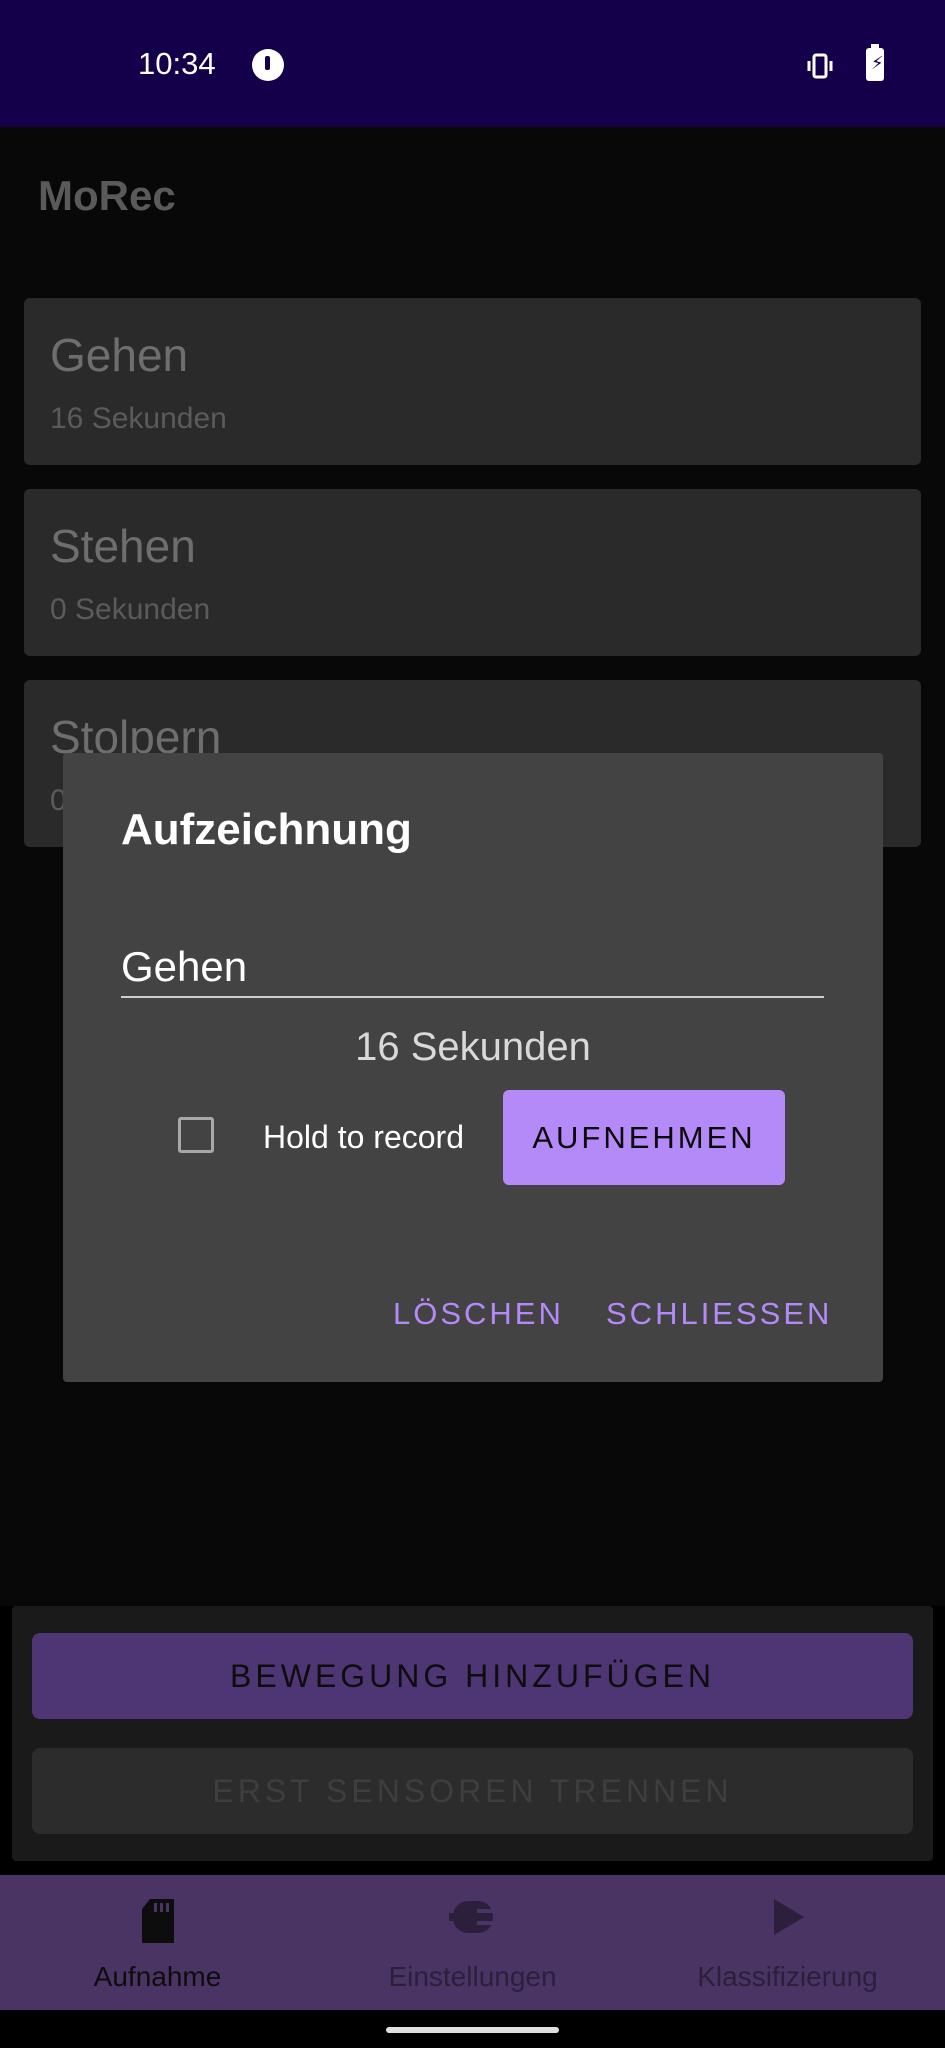  Describe the element at coordinates (820, 66) in the screenshot. I see `vibrate-icon` at that location.